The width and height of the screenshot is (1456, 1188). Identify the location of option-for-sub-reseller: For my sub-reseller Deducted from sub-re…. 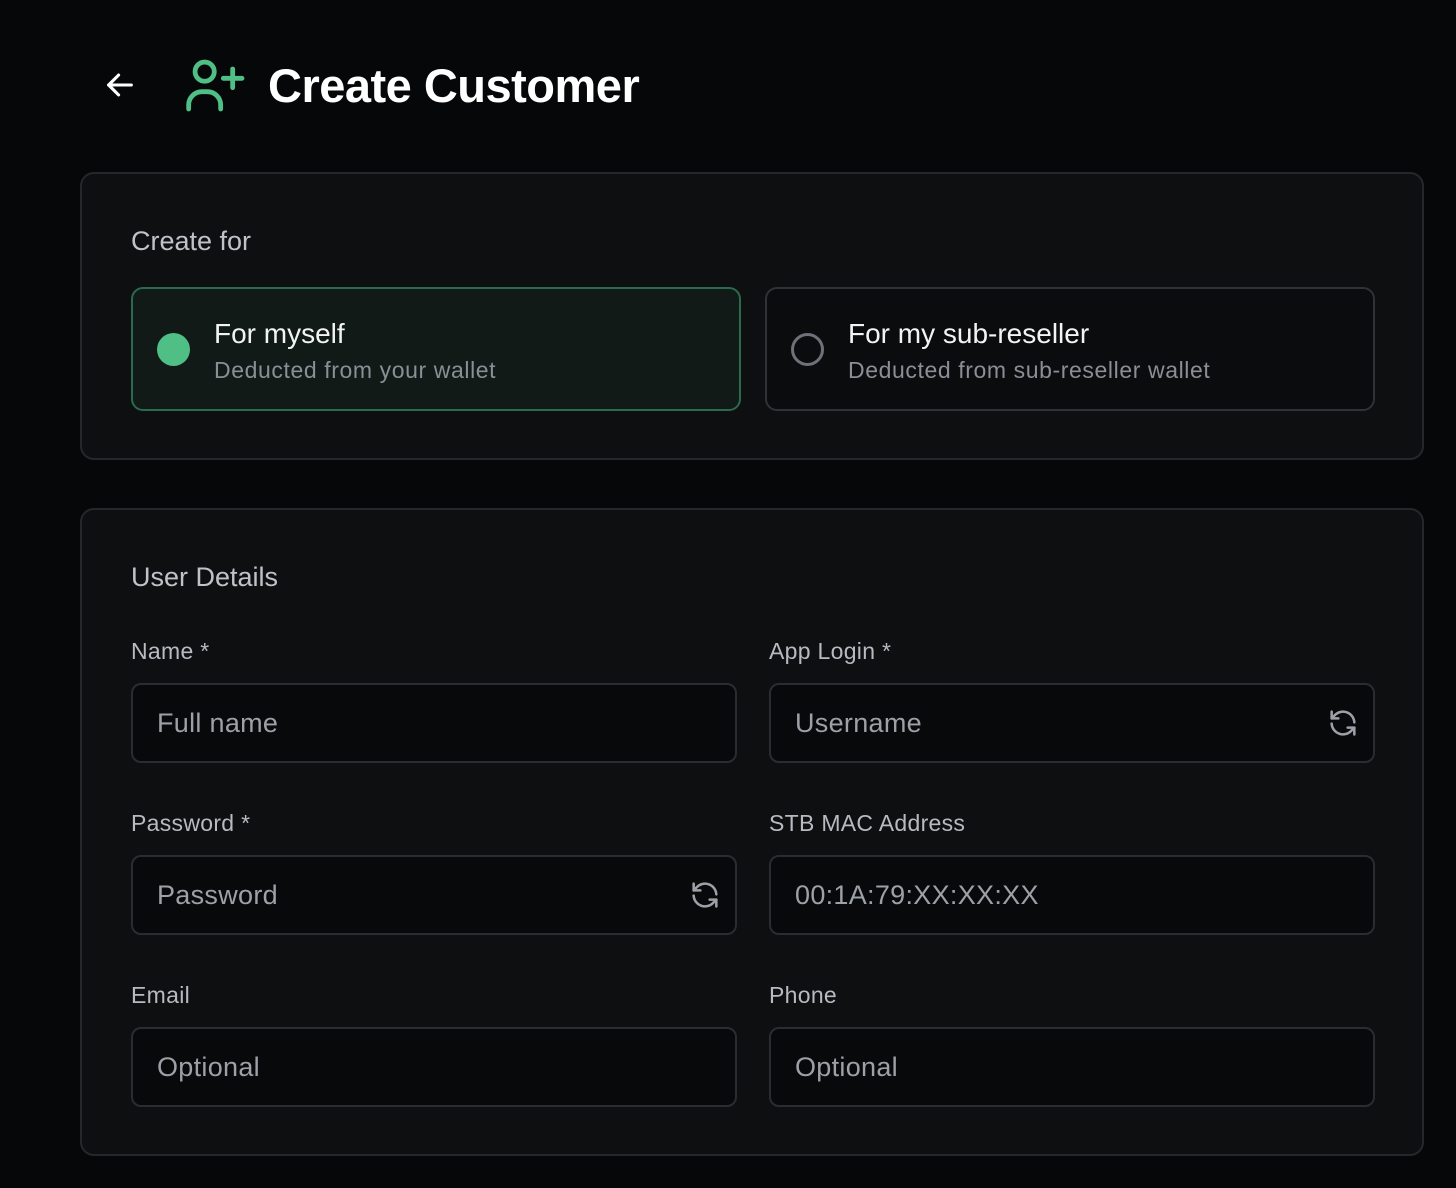
(1070, 349).